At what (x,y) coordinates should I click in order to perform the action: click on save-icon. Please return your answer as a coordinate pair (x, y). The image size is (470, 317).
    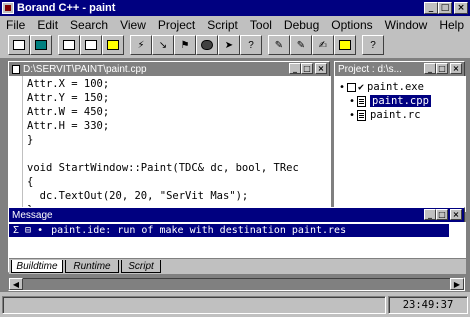
    Looking at the image, I should click on (41, 45).